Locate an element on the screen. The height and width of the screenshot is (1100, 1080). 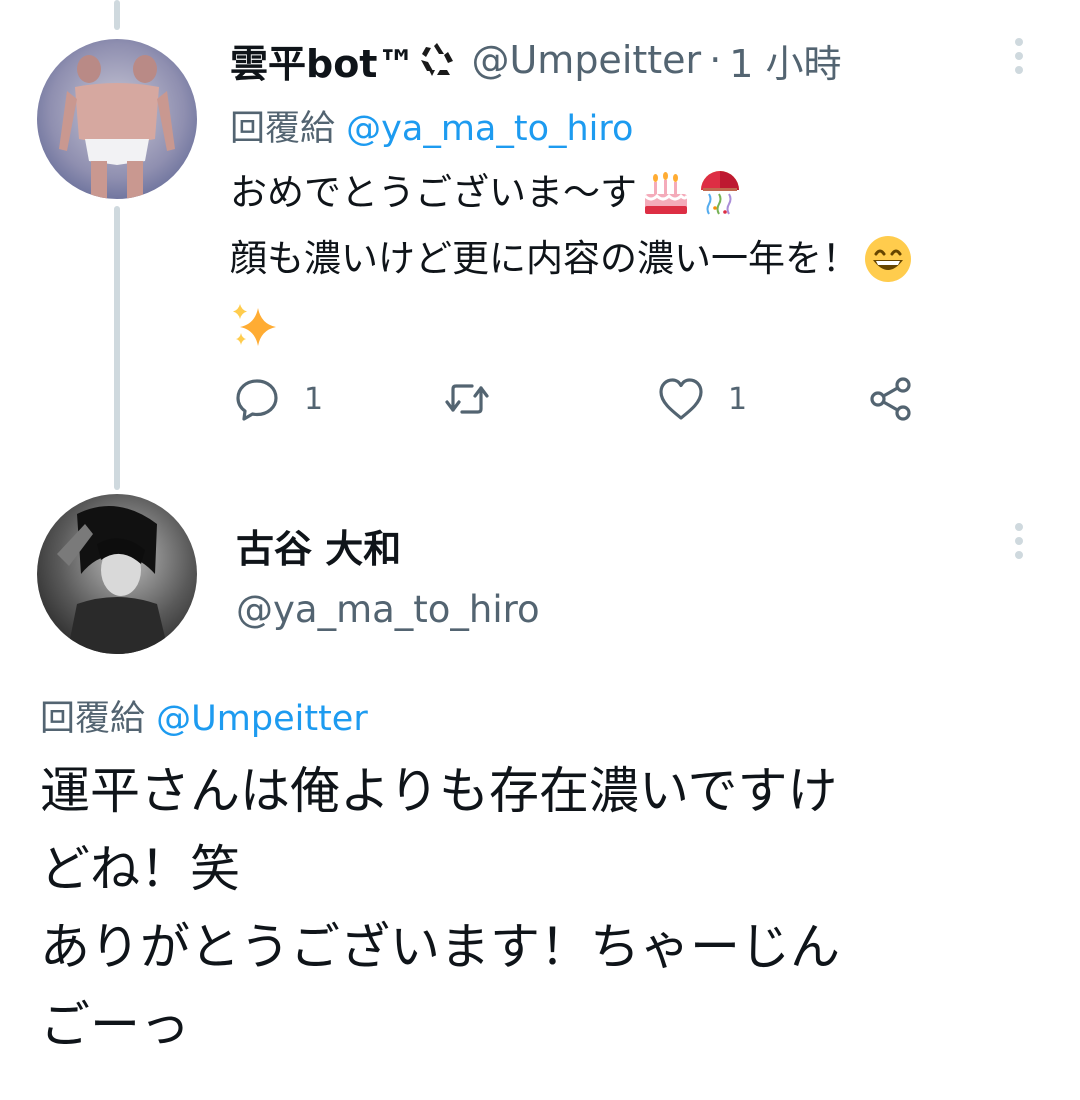
tweet-text-line: 顔も濃いけど更に内容の濃い一年を！ is located at coordinates (544, 258).